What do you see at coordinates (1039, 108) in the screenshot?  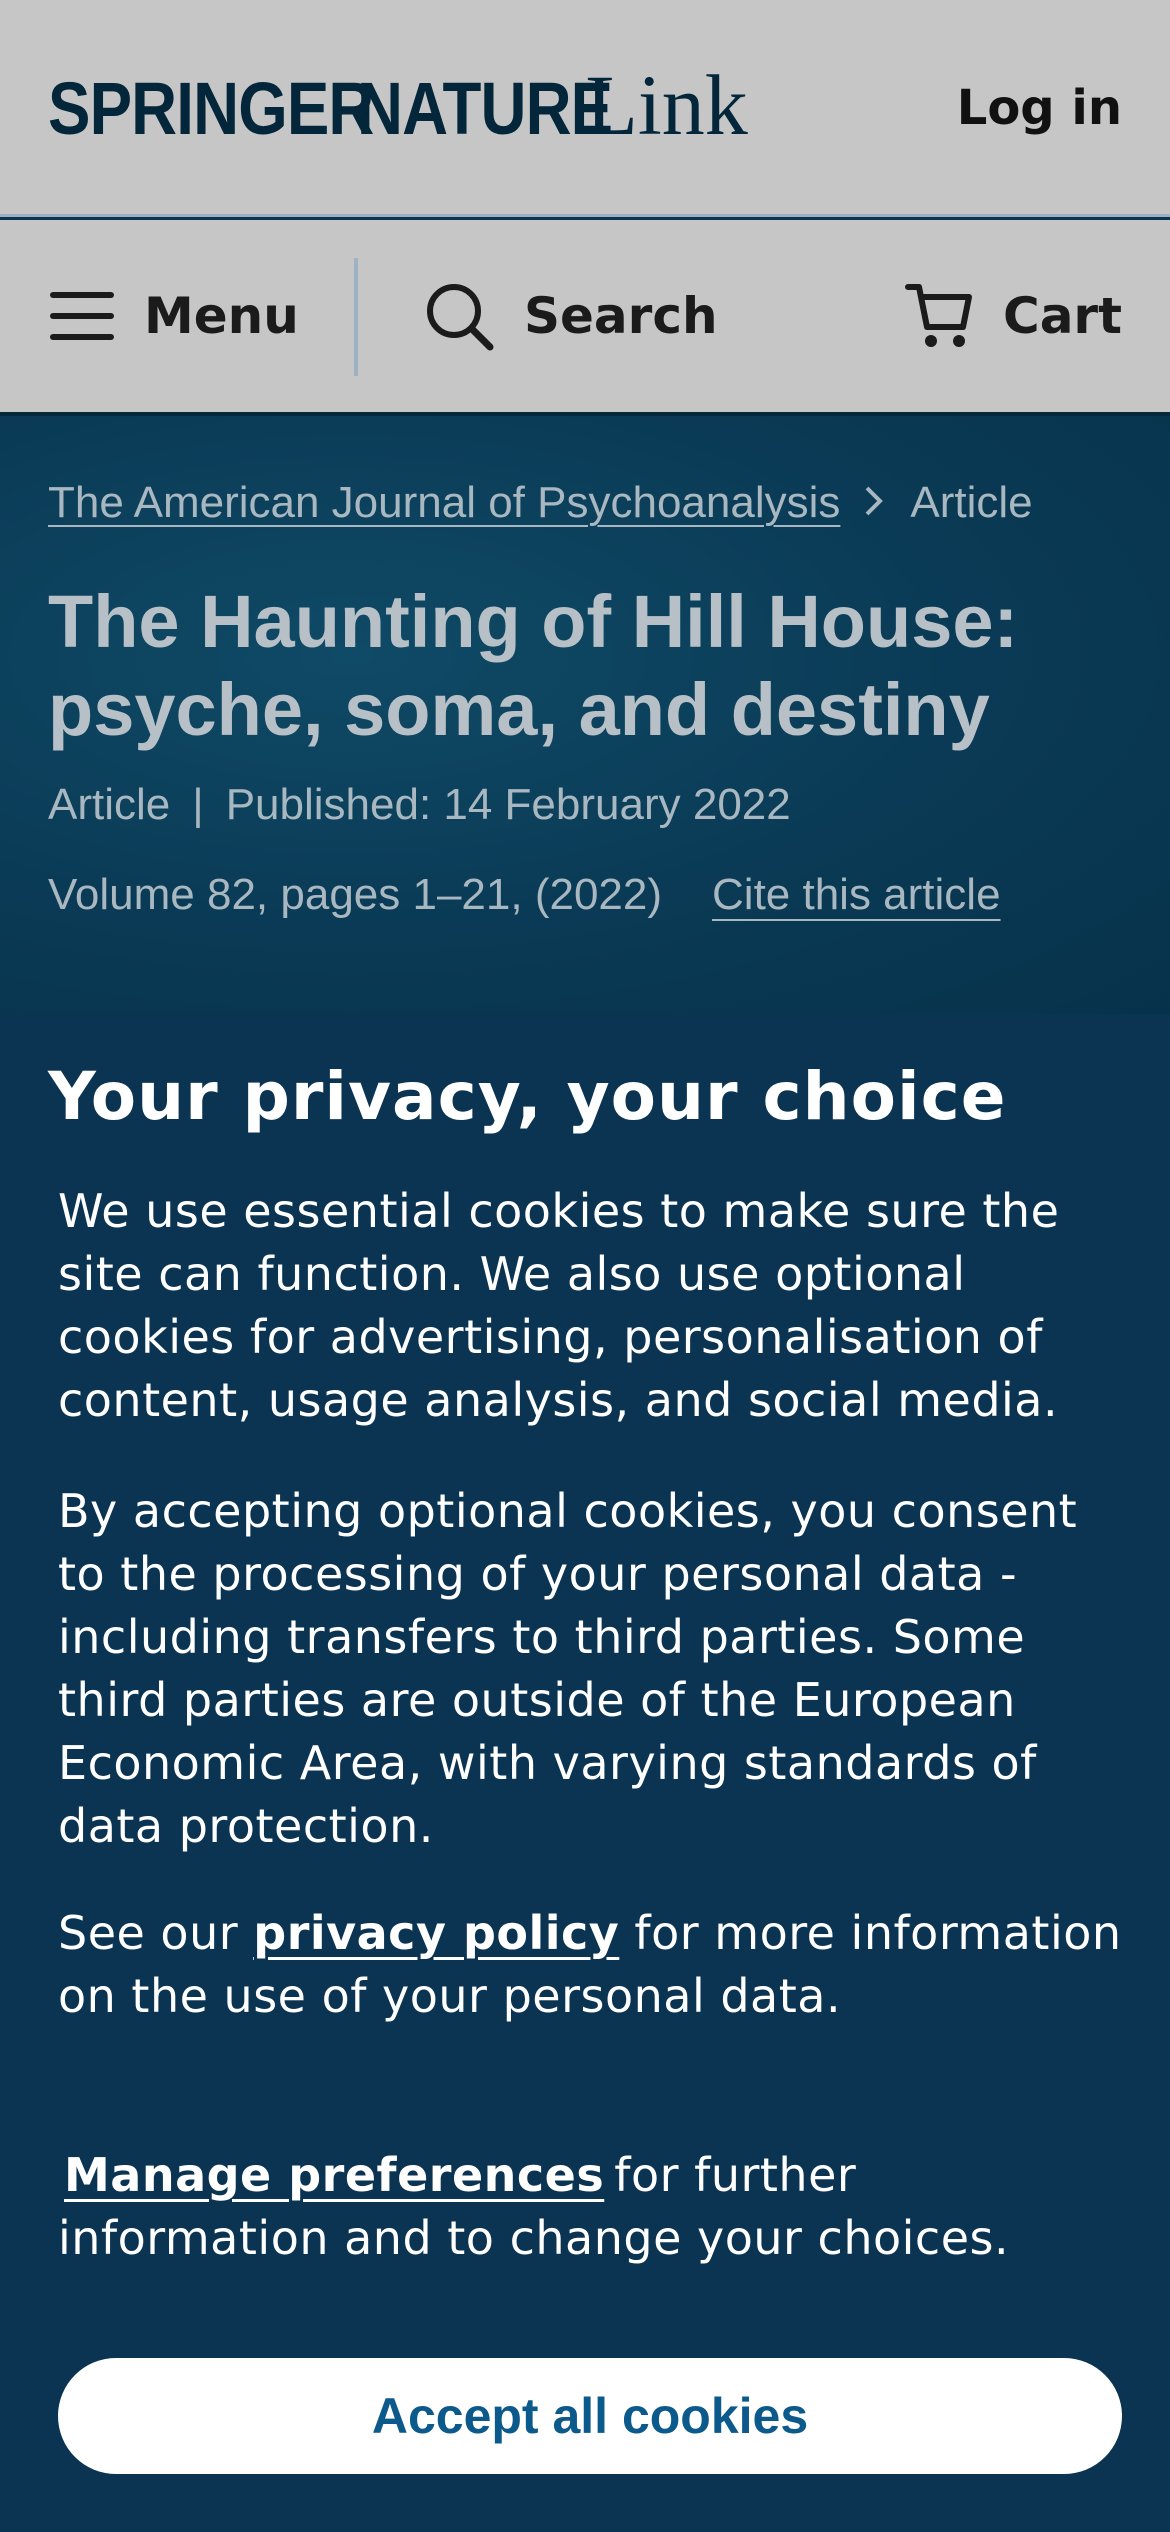 I see `login-link: Log in` at bounding box center [1039, 108].